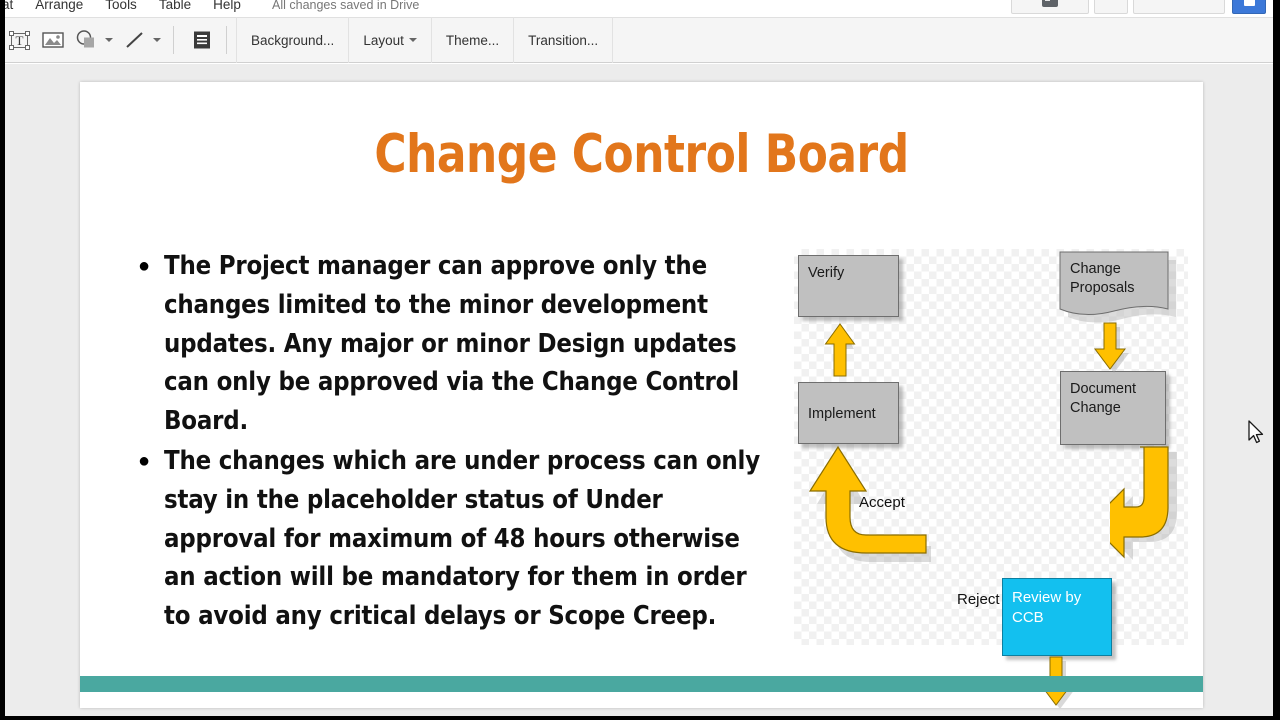 Image resolution: width=1280 pixels, height=720 pixels. Describe the element at coordinates (1256, 432) in the screenshot. I see `mouse-cursor-icon` at that location.